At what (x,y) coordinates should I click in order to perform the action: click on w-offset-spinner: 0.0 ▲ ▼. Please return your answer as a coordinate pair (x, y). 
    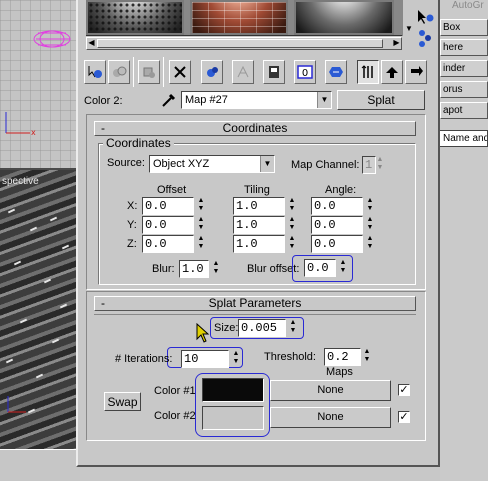
    Looking at the image, I should click on (174, 244).